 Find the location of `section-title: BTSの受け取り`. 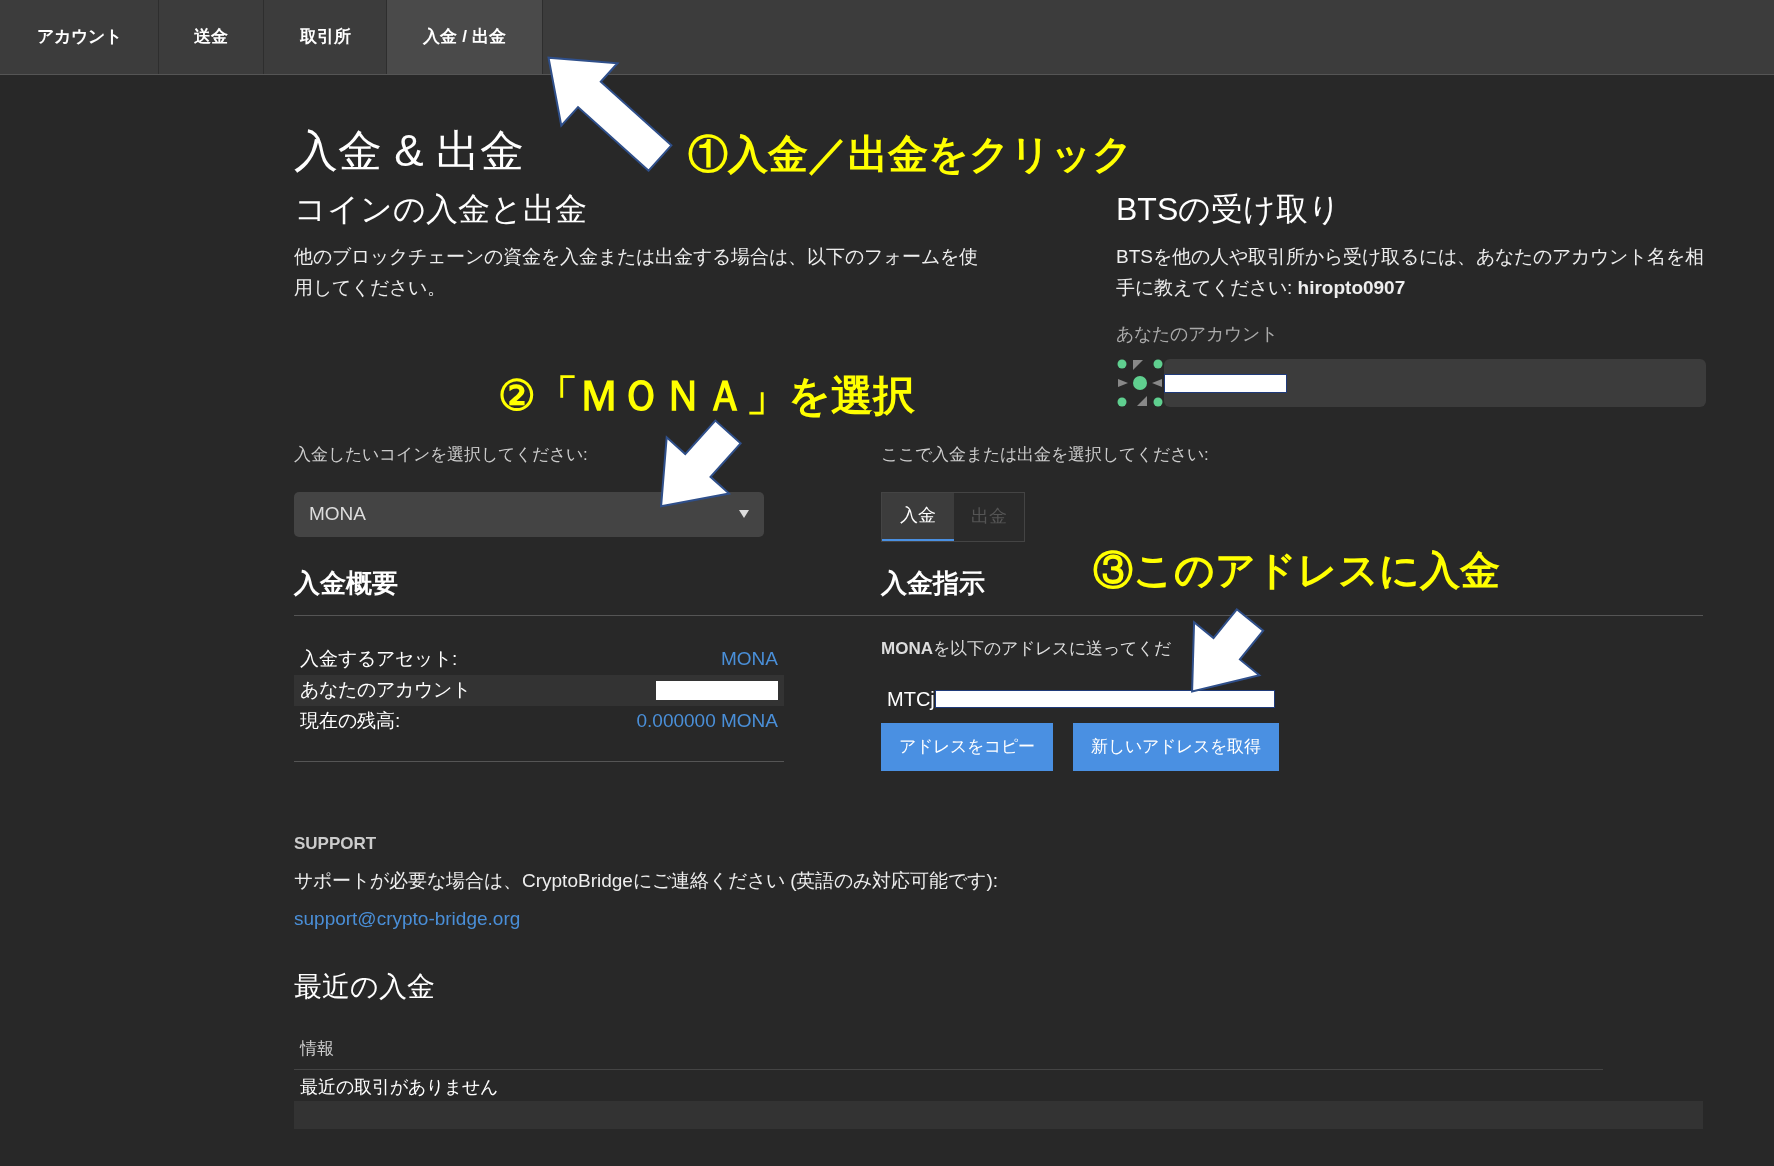

section-title: BTSの受け取り is located at coordinates (1229, 209).